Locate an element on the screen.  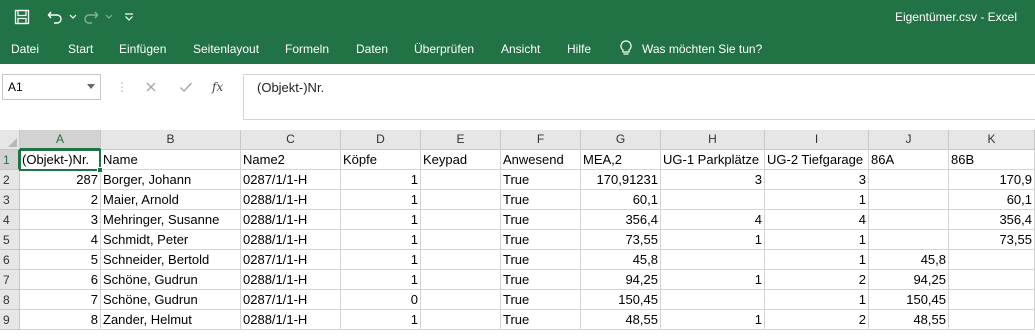
column-header-e: E is located at coordinates (461, 140).